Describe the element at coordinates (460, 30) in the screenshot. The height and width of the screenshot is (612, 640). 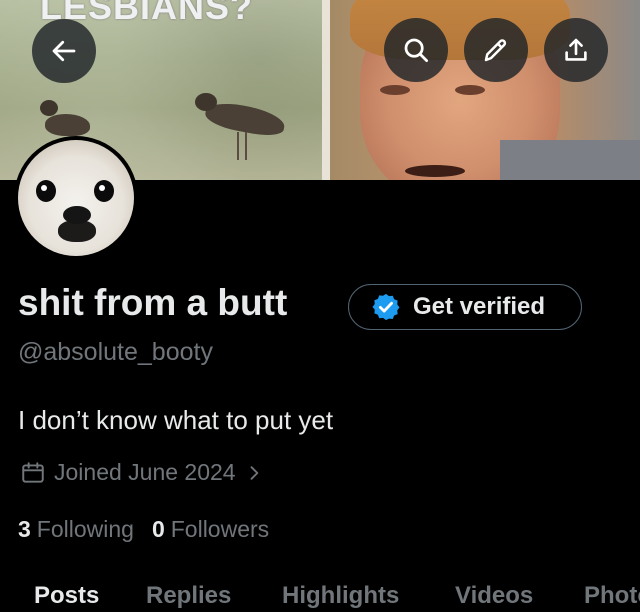
I see `man-hair` at that location.